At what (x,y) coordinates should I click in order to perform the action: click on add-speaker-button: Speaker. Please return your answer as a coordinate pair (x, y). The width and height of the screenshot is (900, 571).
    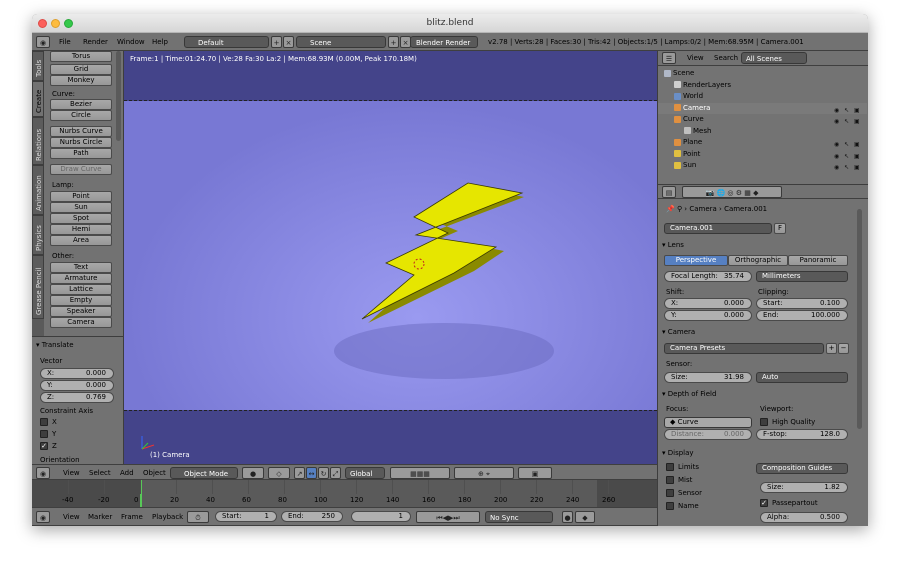
    Looking at the image, I should click on (81, 311).